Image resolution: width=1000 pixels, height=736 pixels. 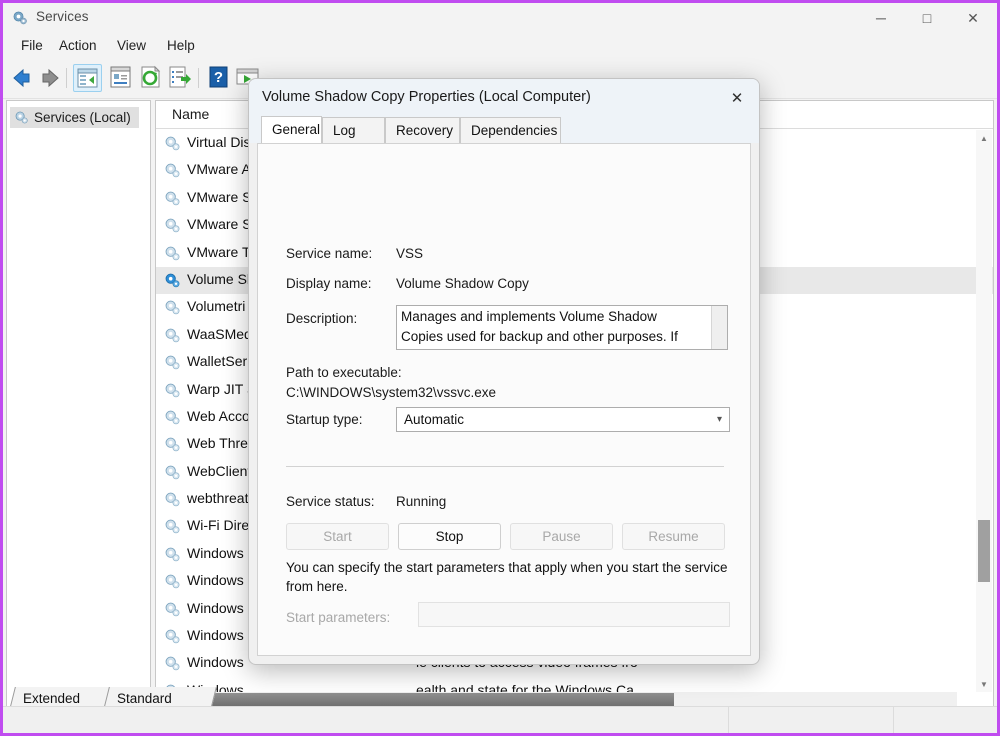 I want to click on sidebar-item-label: Services (Local), so click(x=82, y=117).